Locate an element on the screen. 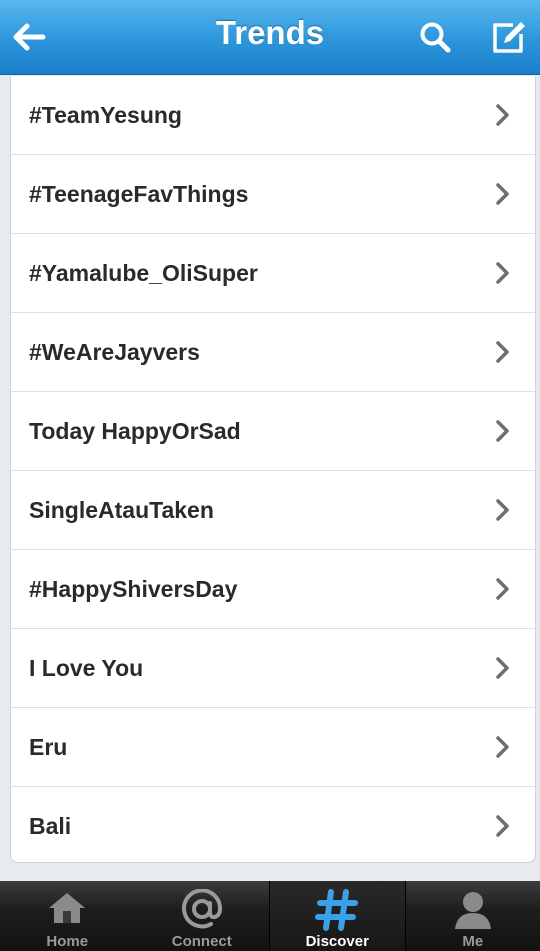 The height and width of the screenshot is (951, 540). trend-row: #TeenageFavThings is located at coordinates (273, 194).